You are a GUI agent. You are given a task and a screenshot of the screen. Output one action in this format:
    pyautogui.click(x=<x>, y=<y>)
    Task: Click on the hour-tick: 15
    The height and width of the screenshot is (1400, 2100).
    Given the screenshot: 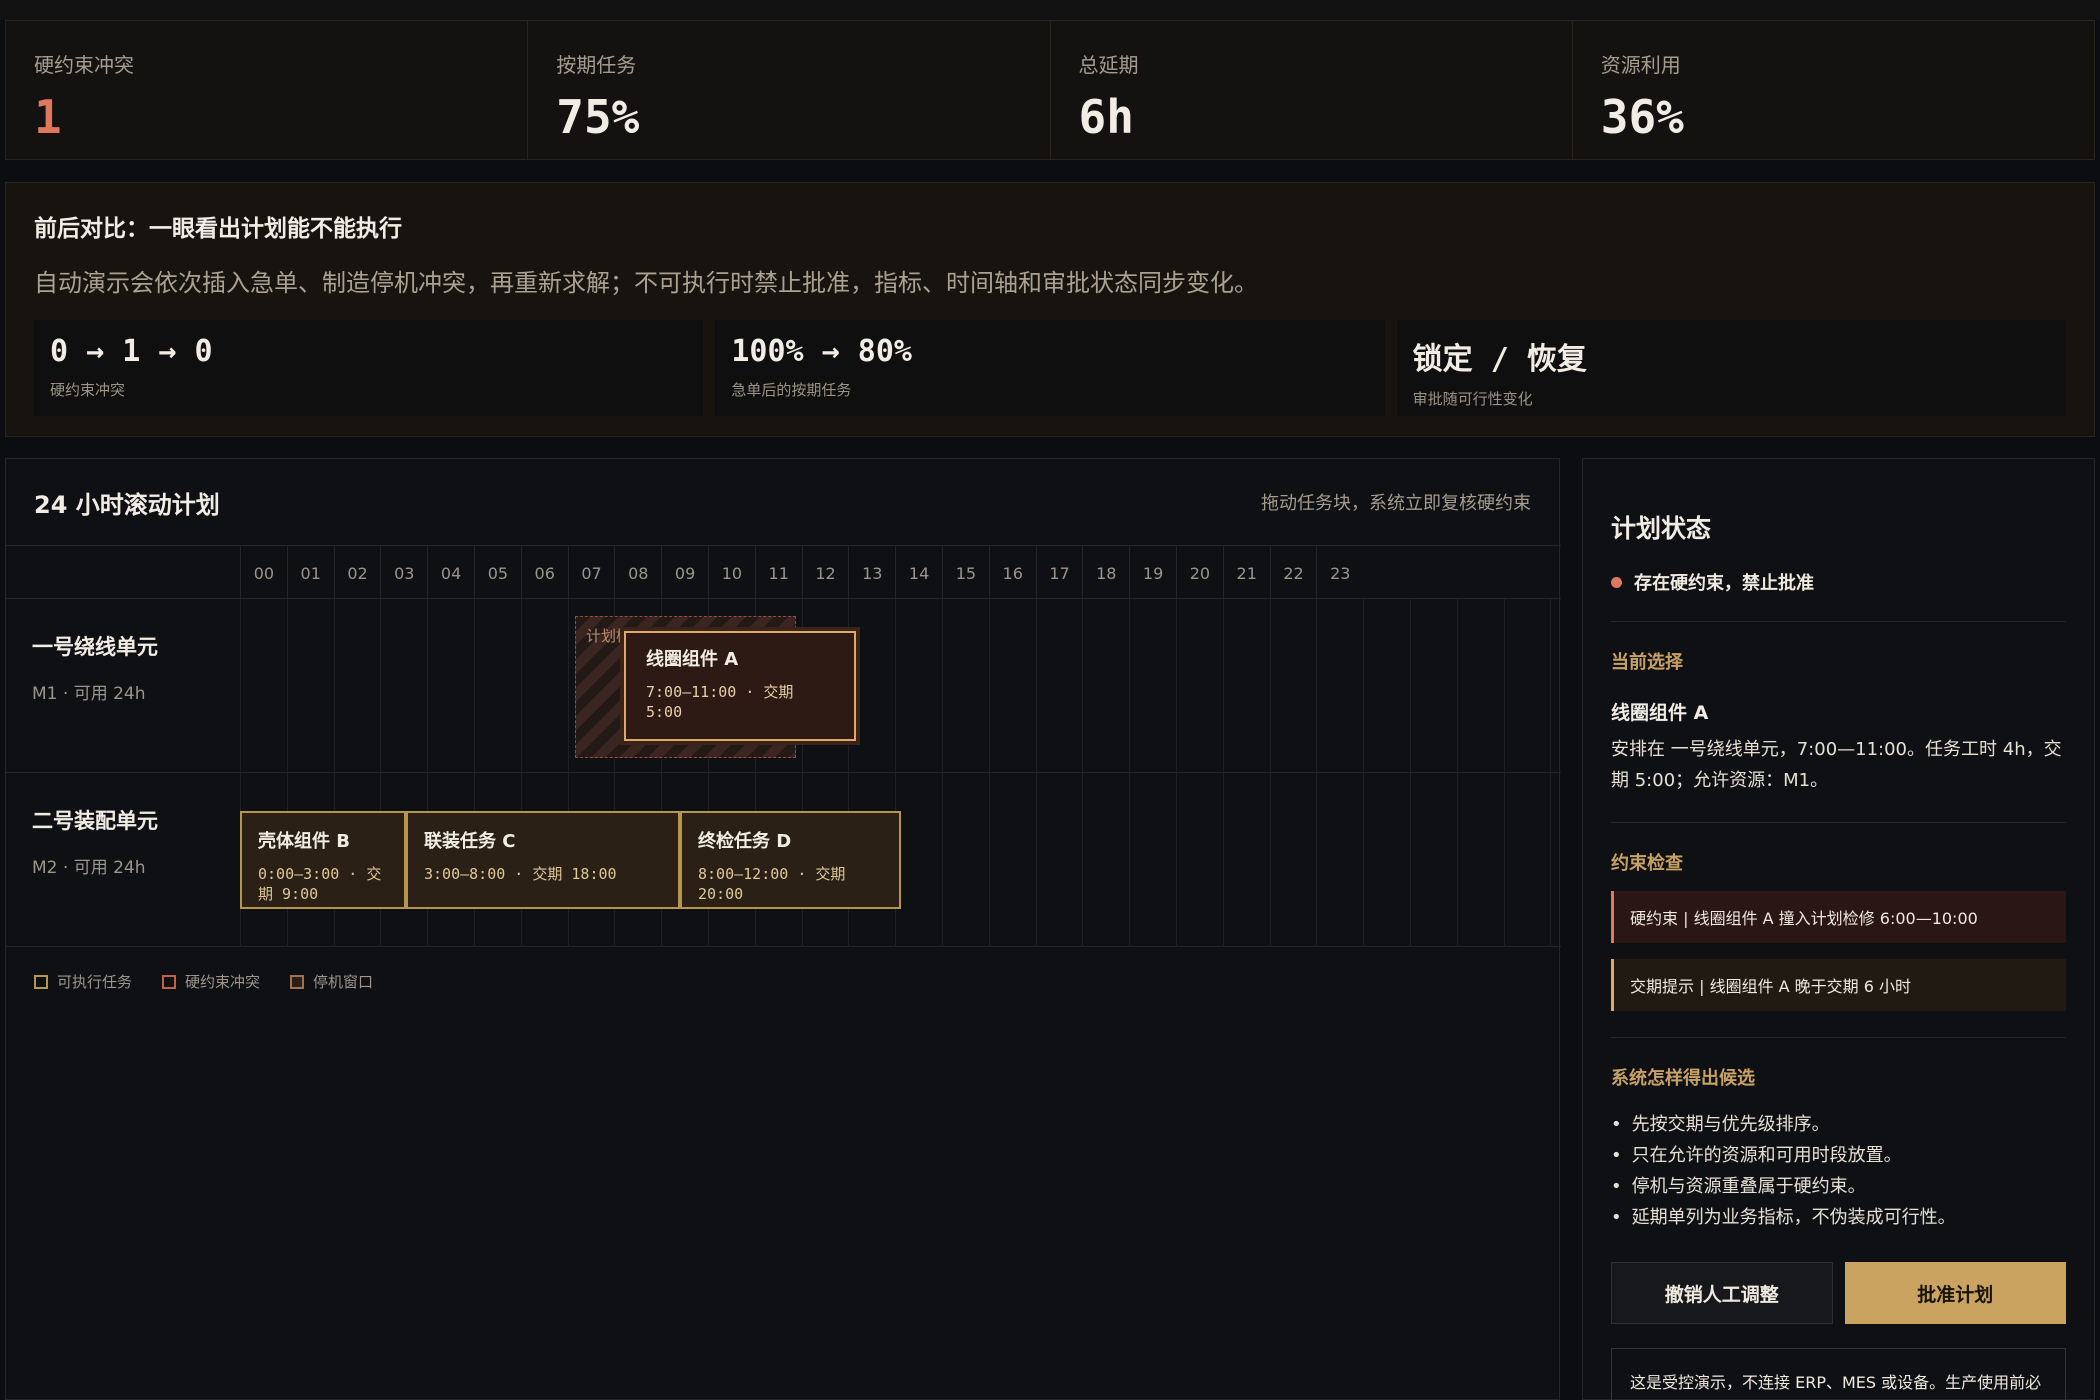 What is the action you would take?
    pyautogui.click(x=965, y=573)
    